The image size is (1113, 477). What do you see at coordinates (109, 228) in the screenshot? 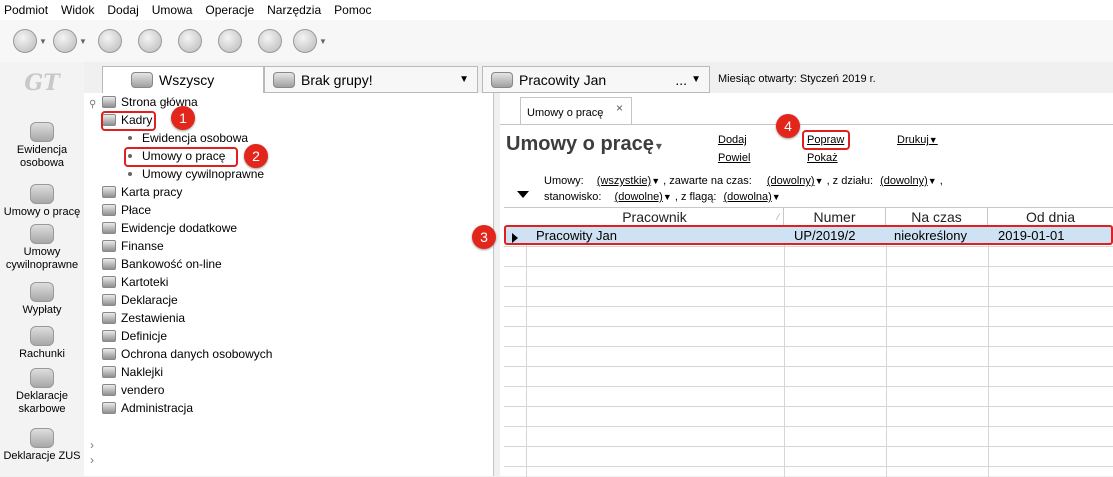
I see `records-icon` at bounding box center [109, 228].